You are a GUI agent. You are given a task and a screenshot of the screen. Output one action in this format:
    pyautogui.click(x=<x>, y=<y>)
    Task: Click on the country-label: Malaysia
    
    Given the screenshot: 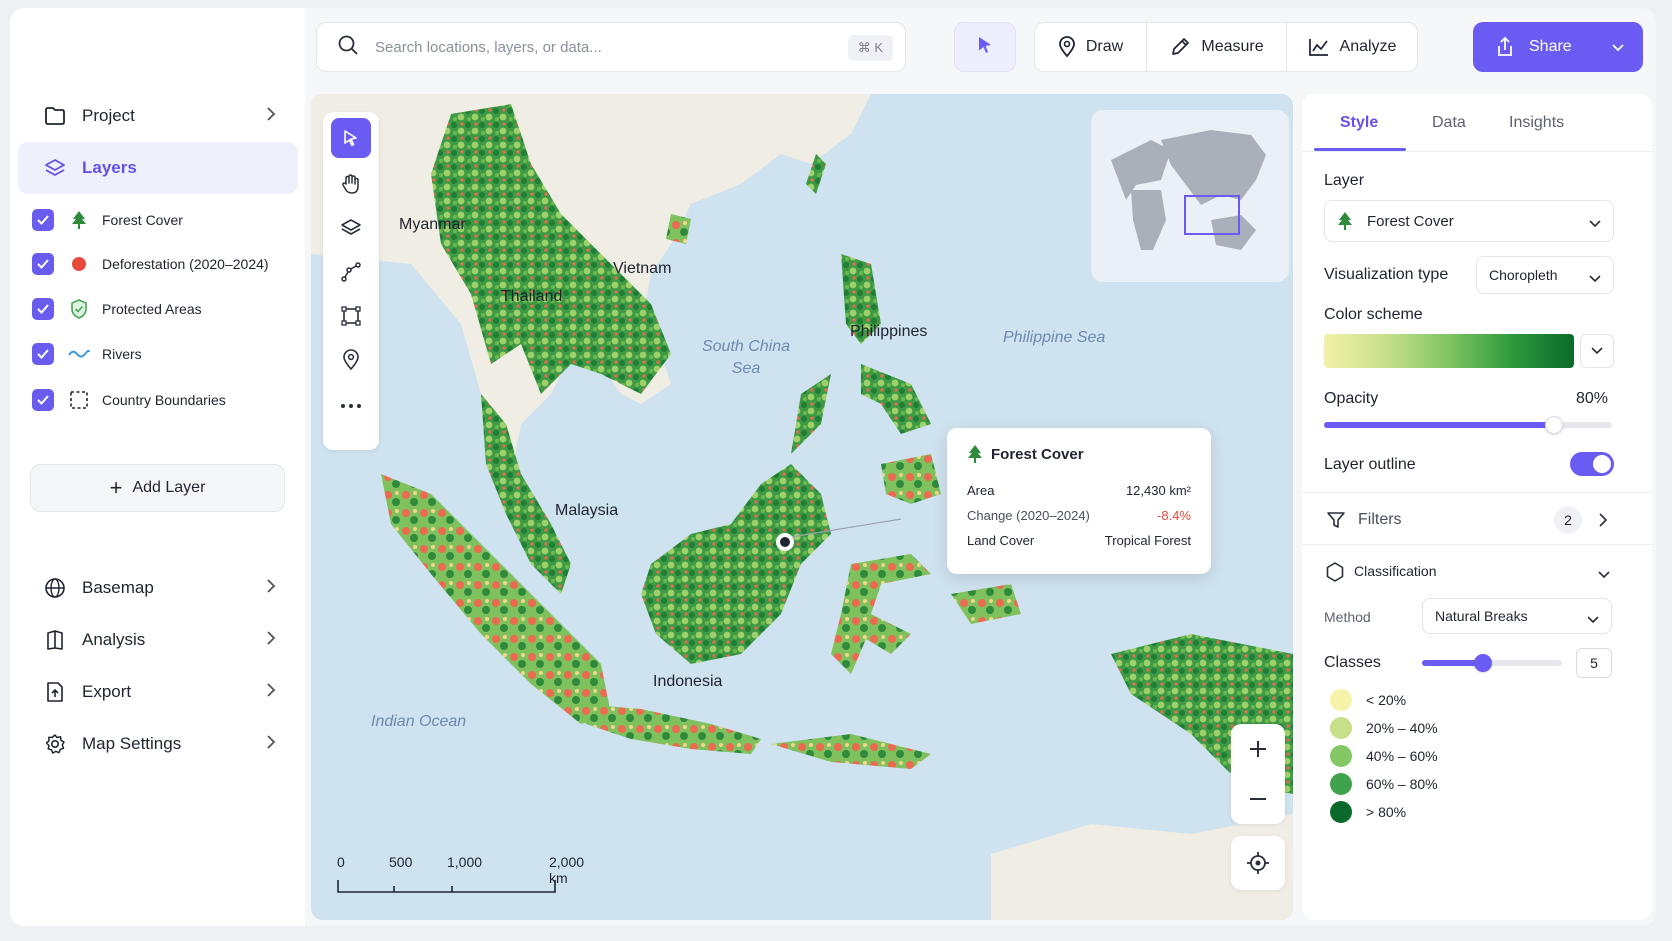 What is the action you would take?
    pyautogui.click(x=587, y=510)
    